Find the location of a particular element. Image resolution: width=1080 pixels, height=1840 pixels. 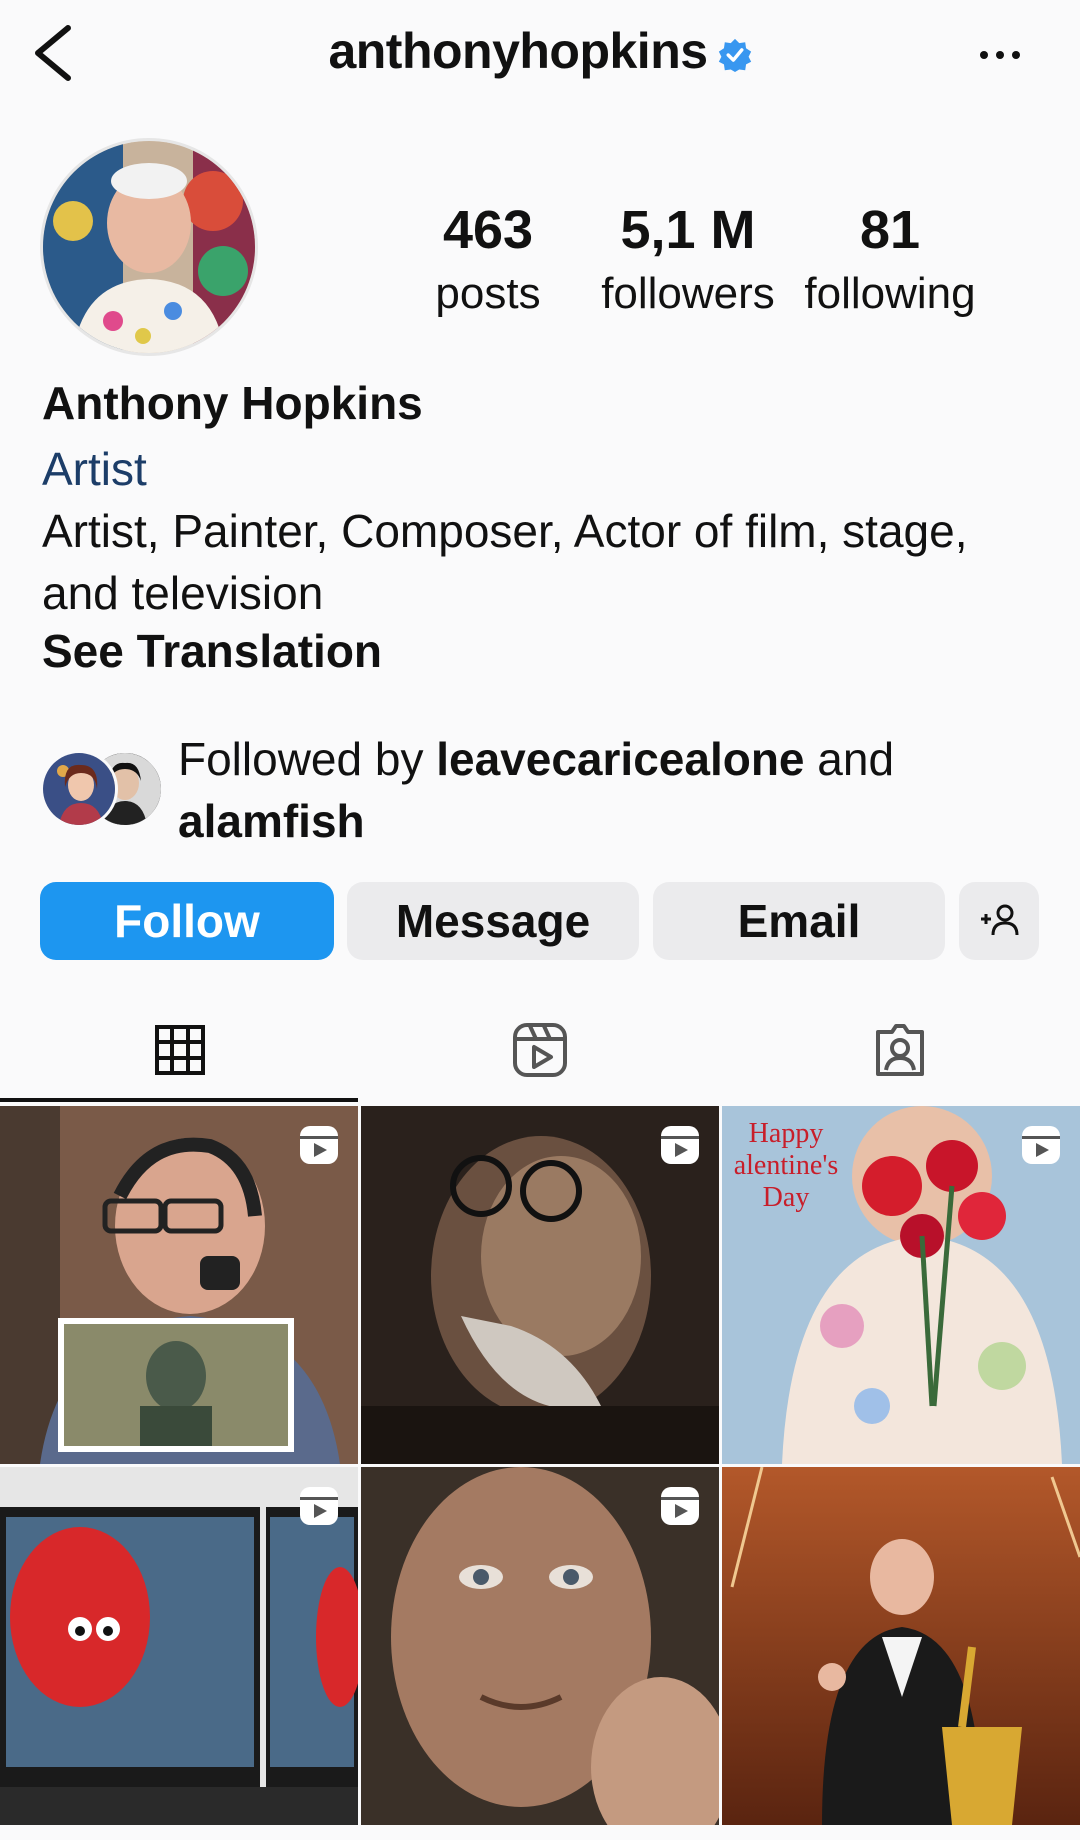

more-horizontal-icon is located at coordinates (1000, 55).